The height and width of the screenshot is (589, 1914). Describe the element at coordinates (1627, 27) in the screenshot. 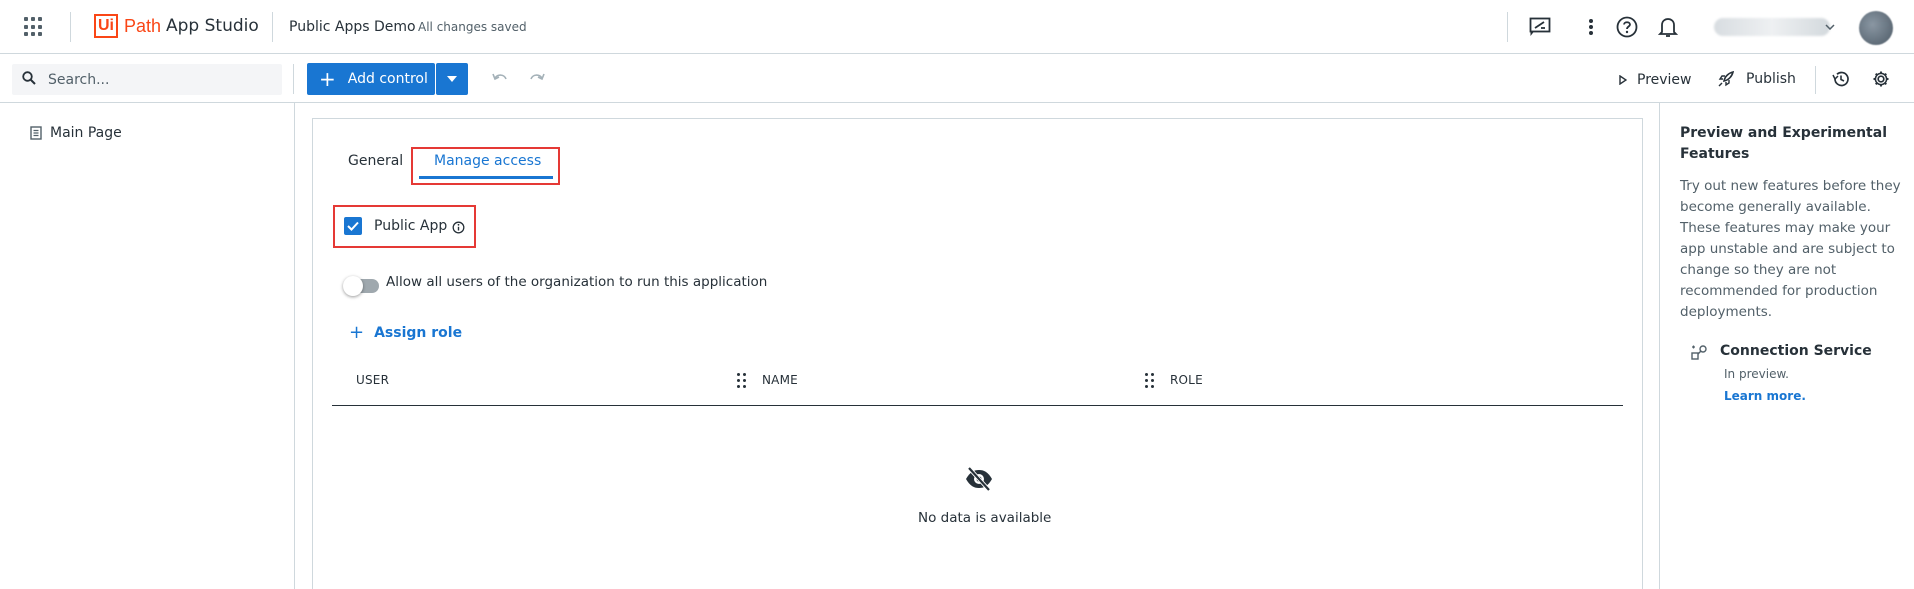

I see `help-icon` at that location.